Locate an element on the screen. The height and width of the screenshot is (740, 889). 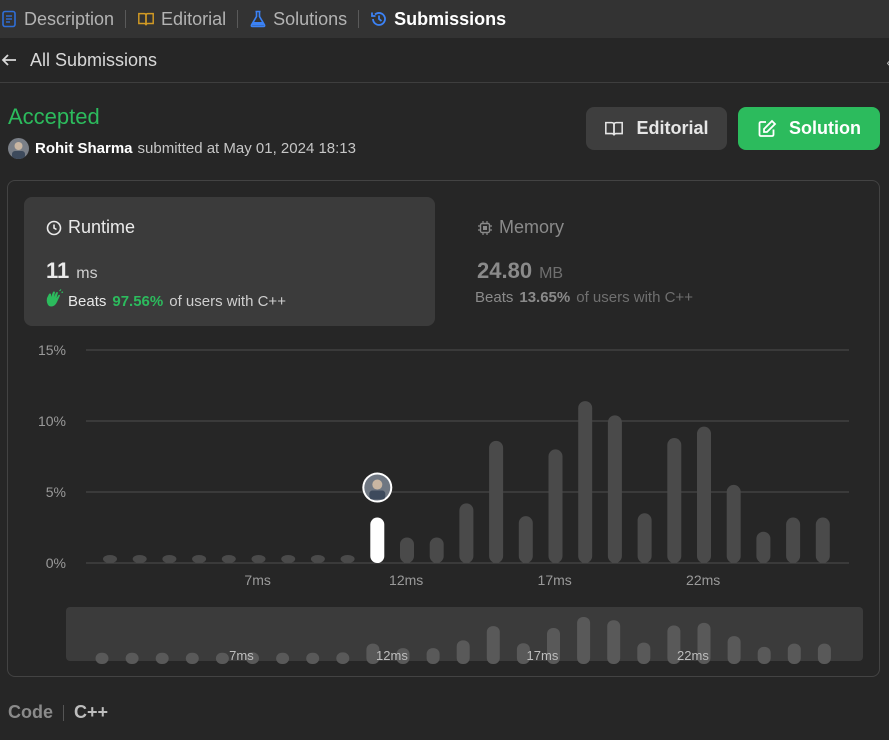
footer-divider is located at coordinates (63, 712).